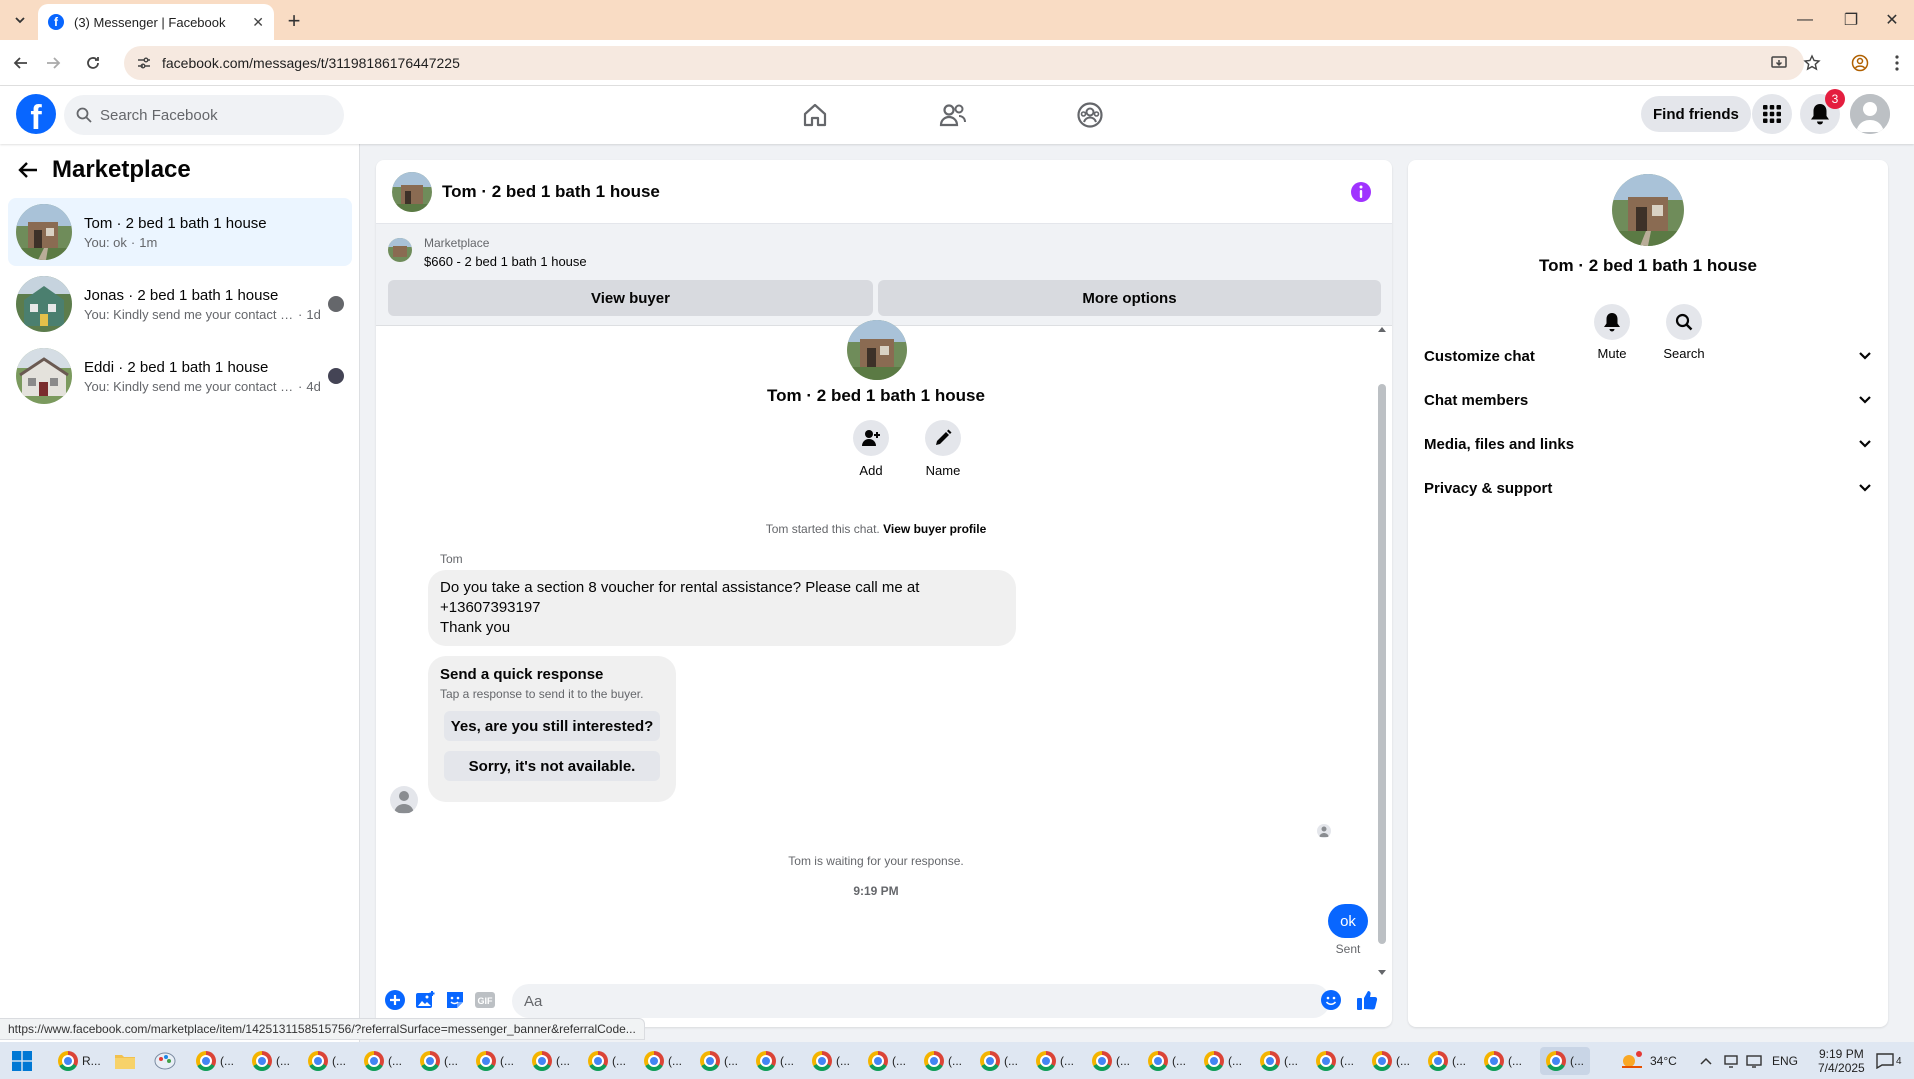  Describe the element at coordinates (294, 20) in the screenshot. I see `new-tab-plus-icon: +` at that location.